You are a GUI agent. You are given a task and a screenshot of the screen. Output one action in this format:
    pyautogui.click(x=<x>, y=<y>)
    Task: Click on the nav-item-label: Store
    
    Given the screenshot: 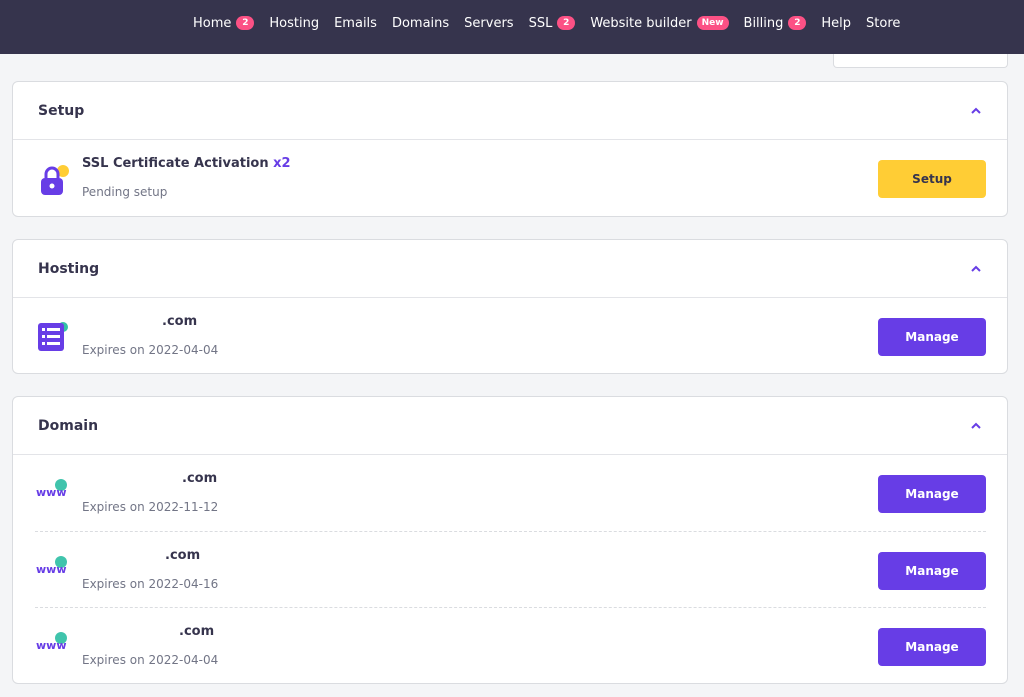 What is the action you would take?
    pyautogui.click(x=883, y=23)
    